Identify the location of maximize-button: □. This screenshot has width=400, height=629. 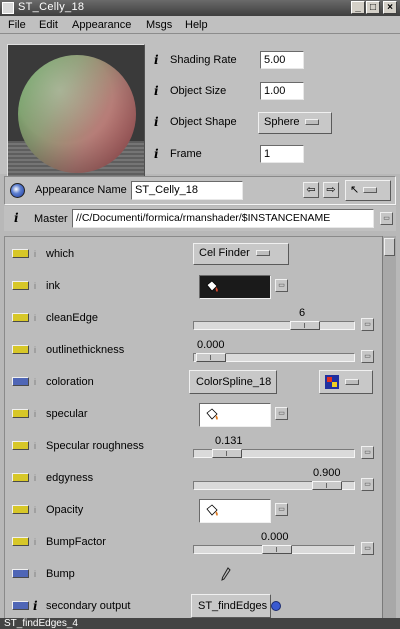
(373, 7).